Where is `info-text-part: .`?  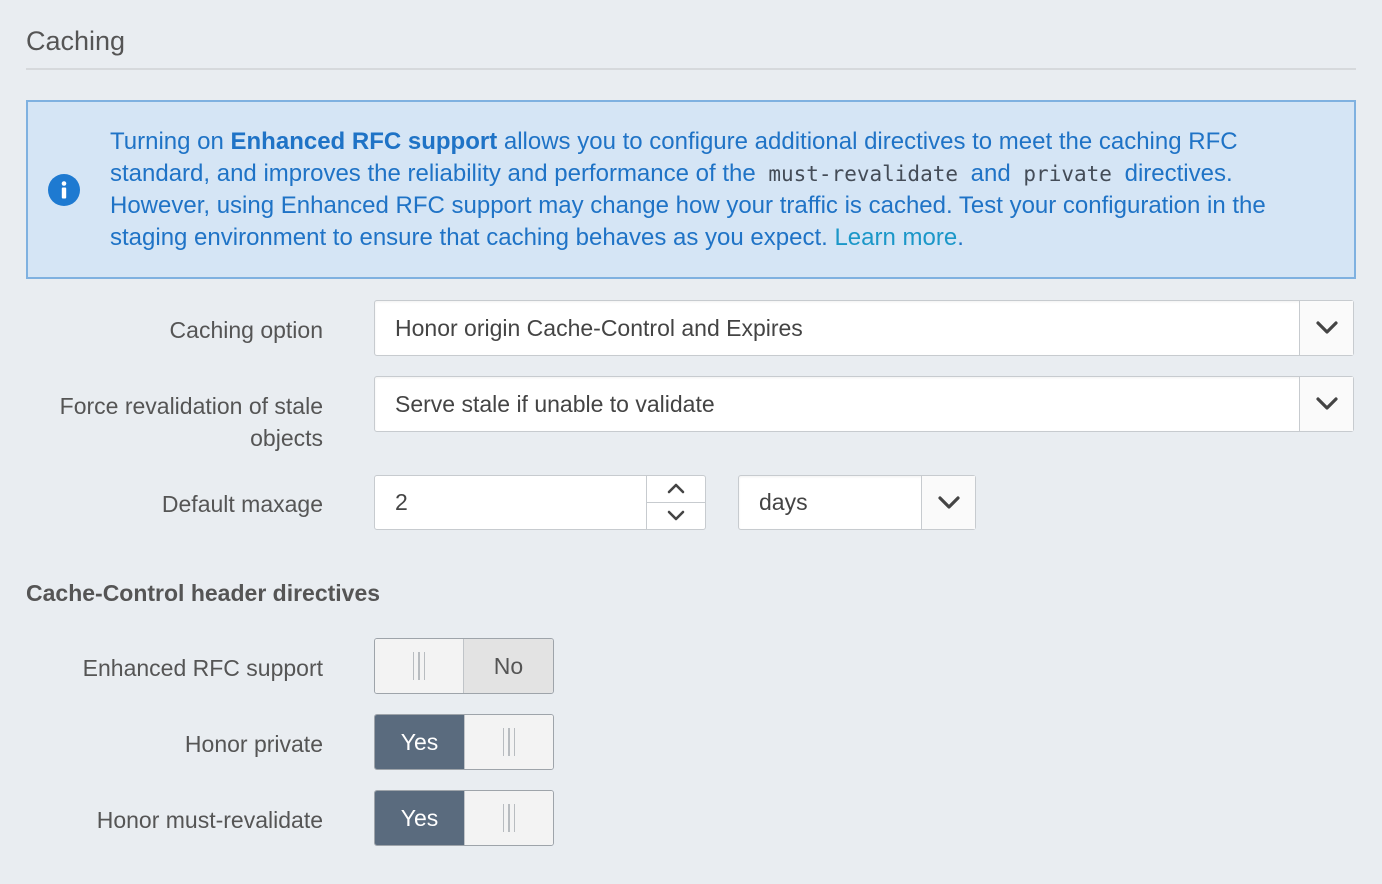 info-text-part: . is located at coordinates (960, 237).